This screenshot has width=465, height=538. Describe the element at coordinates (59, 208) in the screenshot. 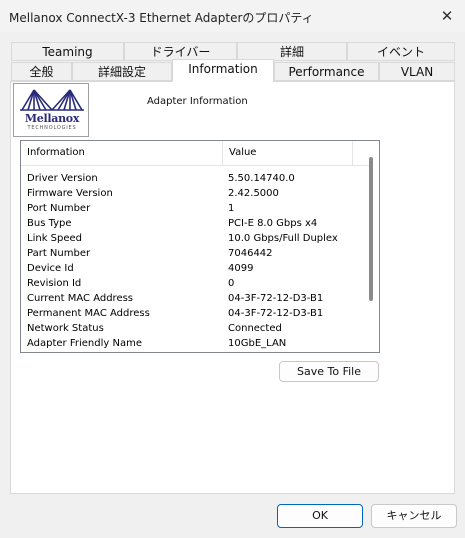

I see `info-name: Port Number` at that location.